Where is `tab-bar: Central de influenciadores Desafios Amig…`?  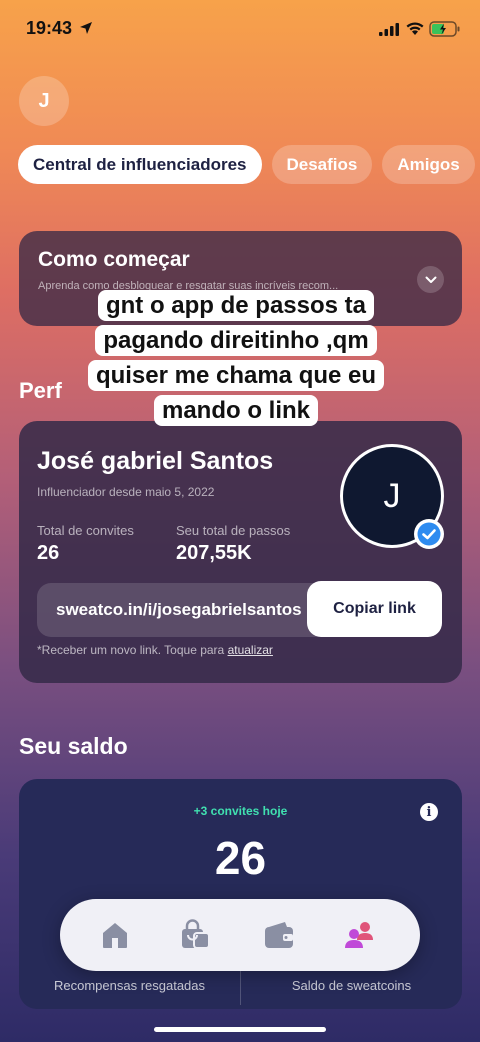
tab-bar: Central de influenciadores Desafios Amig… is located at coordinates (246, 164).